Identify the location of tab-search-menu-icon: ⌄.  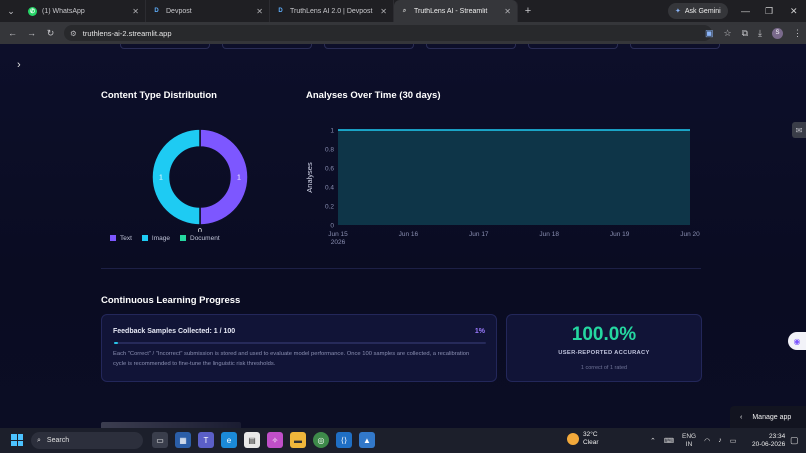
(11, 11).